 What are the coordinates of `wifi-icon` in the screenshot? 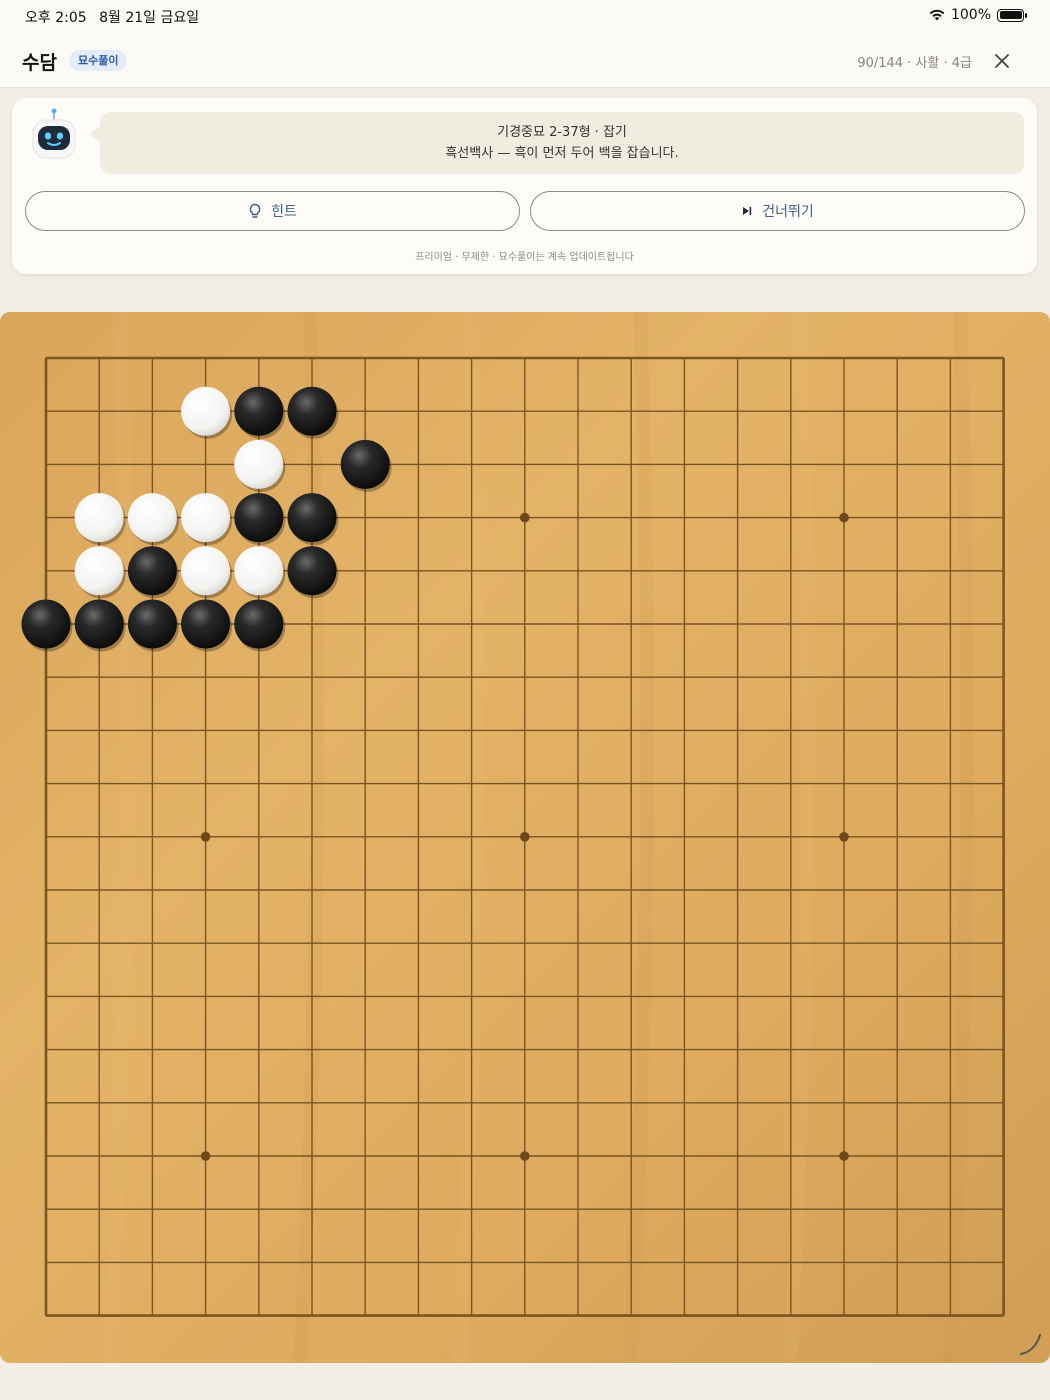 It's located at (937, 15).